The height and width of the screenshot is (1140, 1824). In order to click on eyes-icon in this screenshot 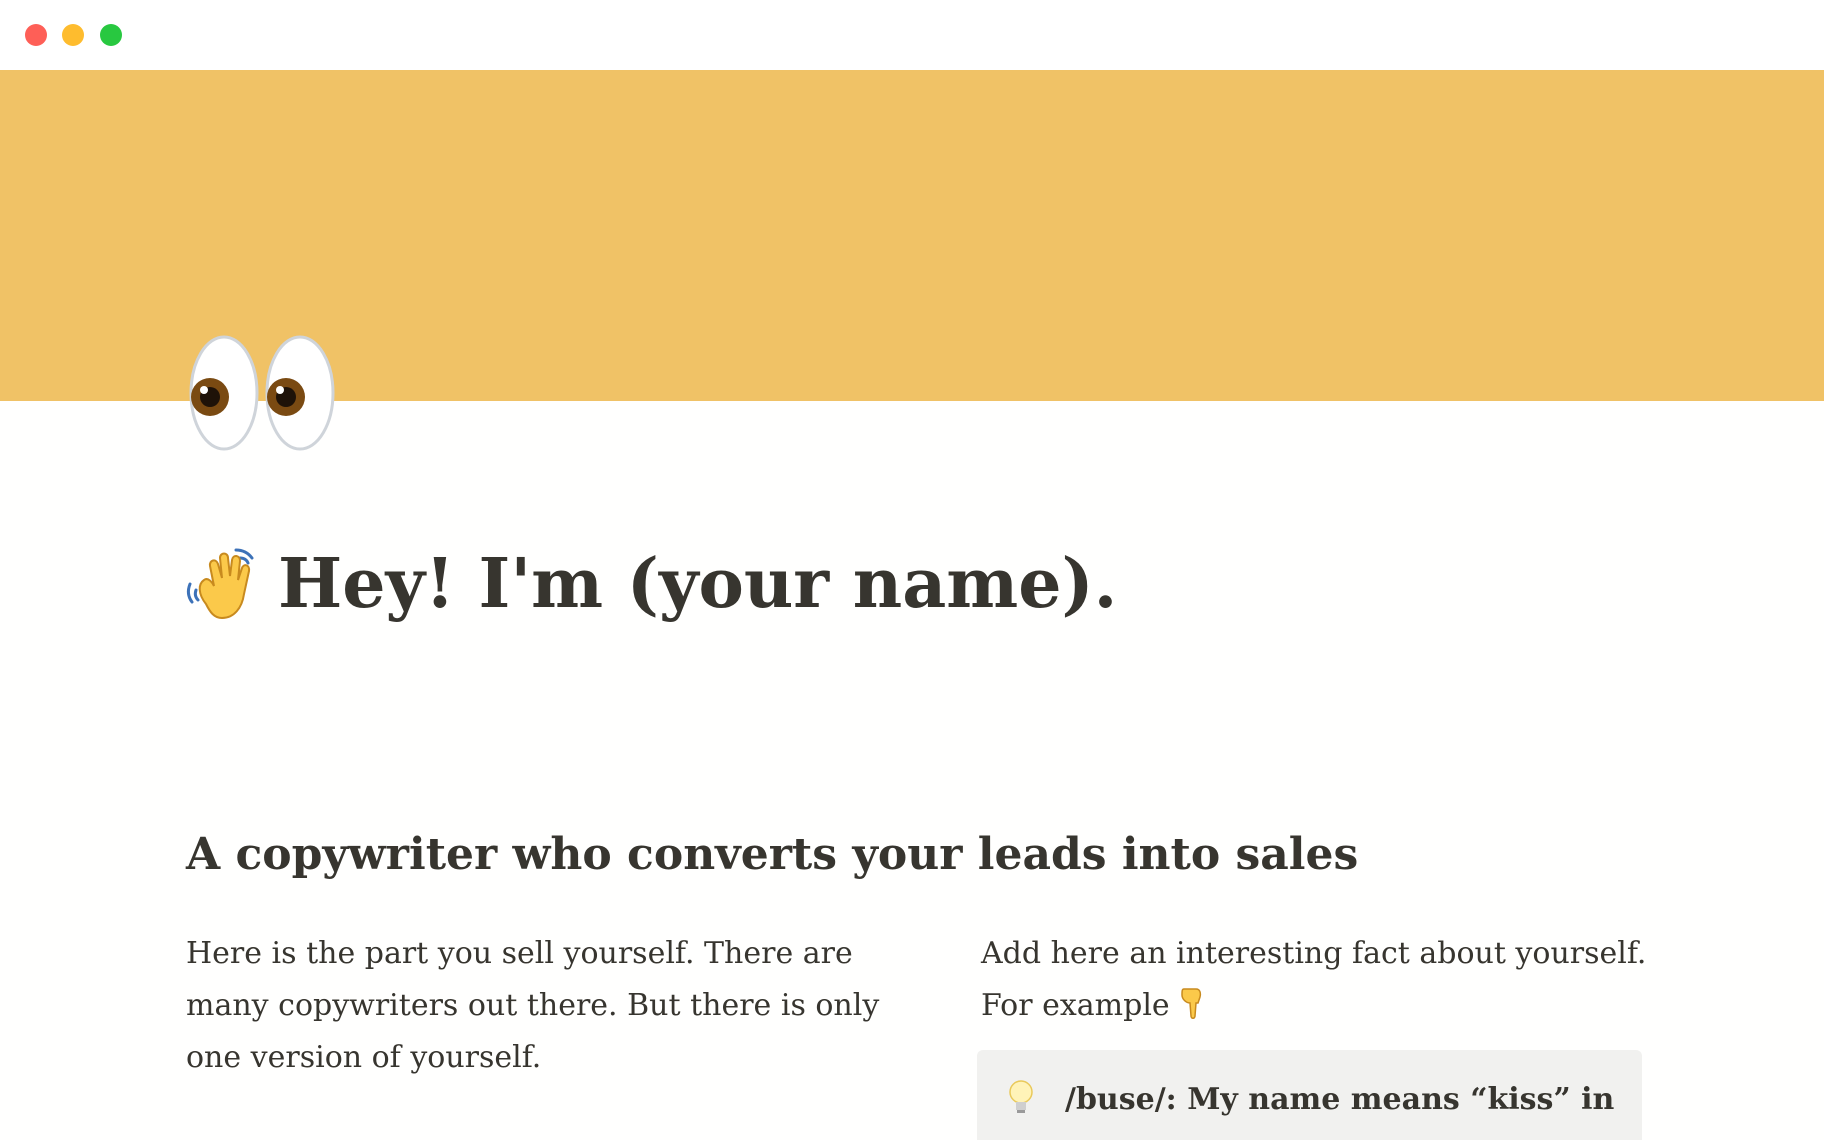, I will do `click(263, 394)`.